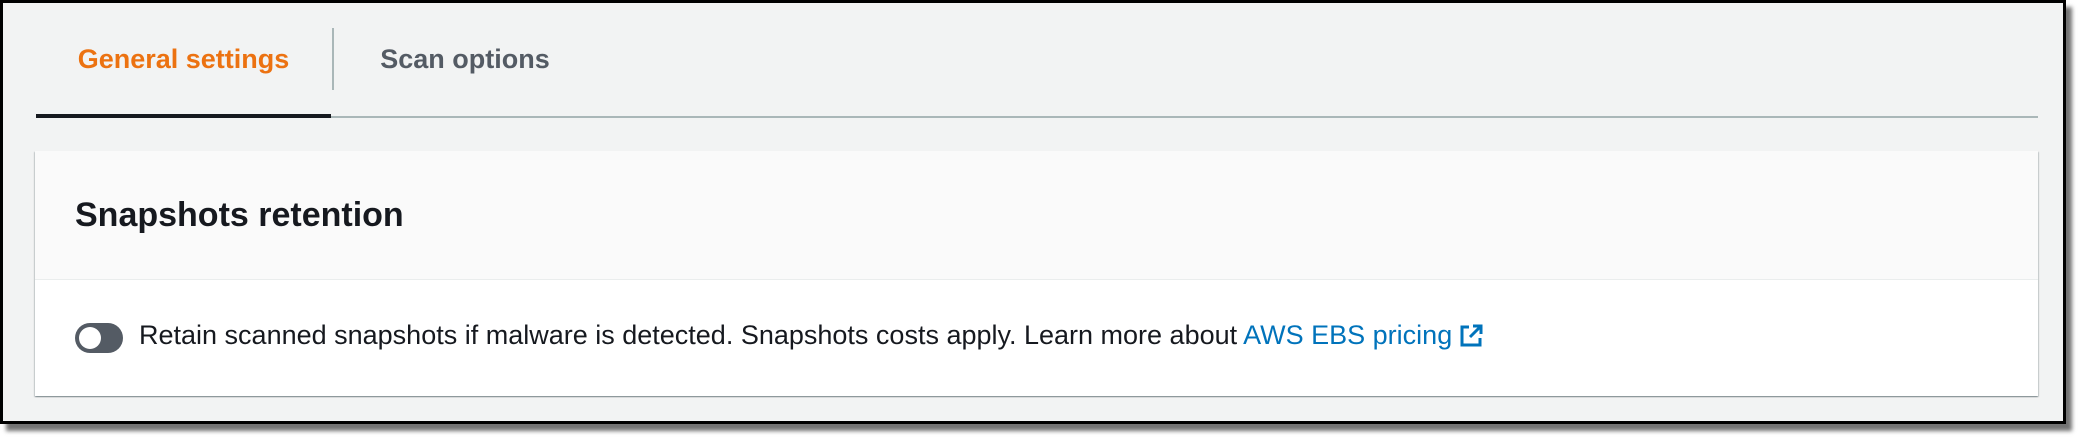  Describe the element at coordinates (1348, 335) in the screenshot. I see `aws-ebs-pricing-link-label: AWS EBS pricing` at that location.